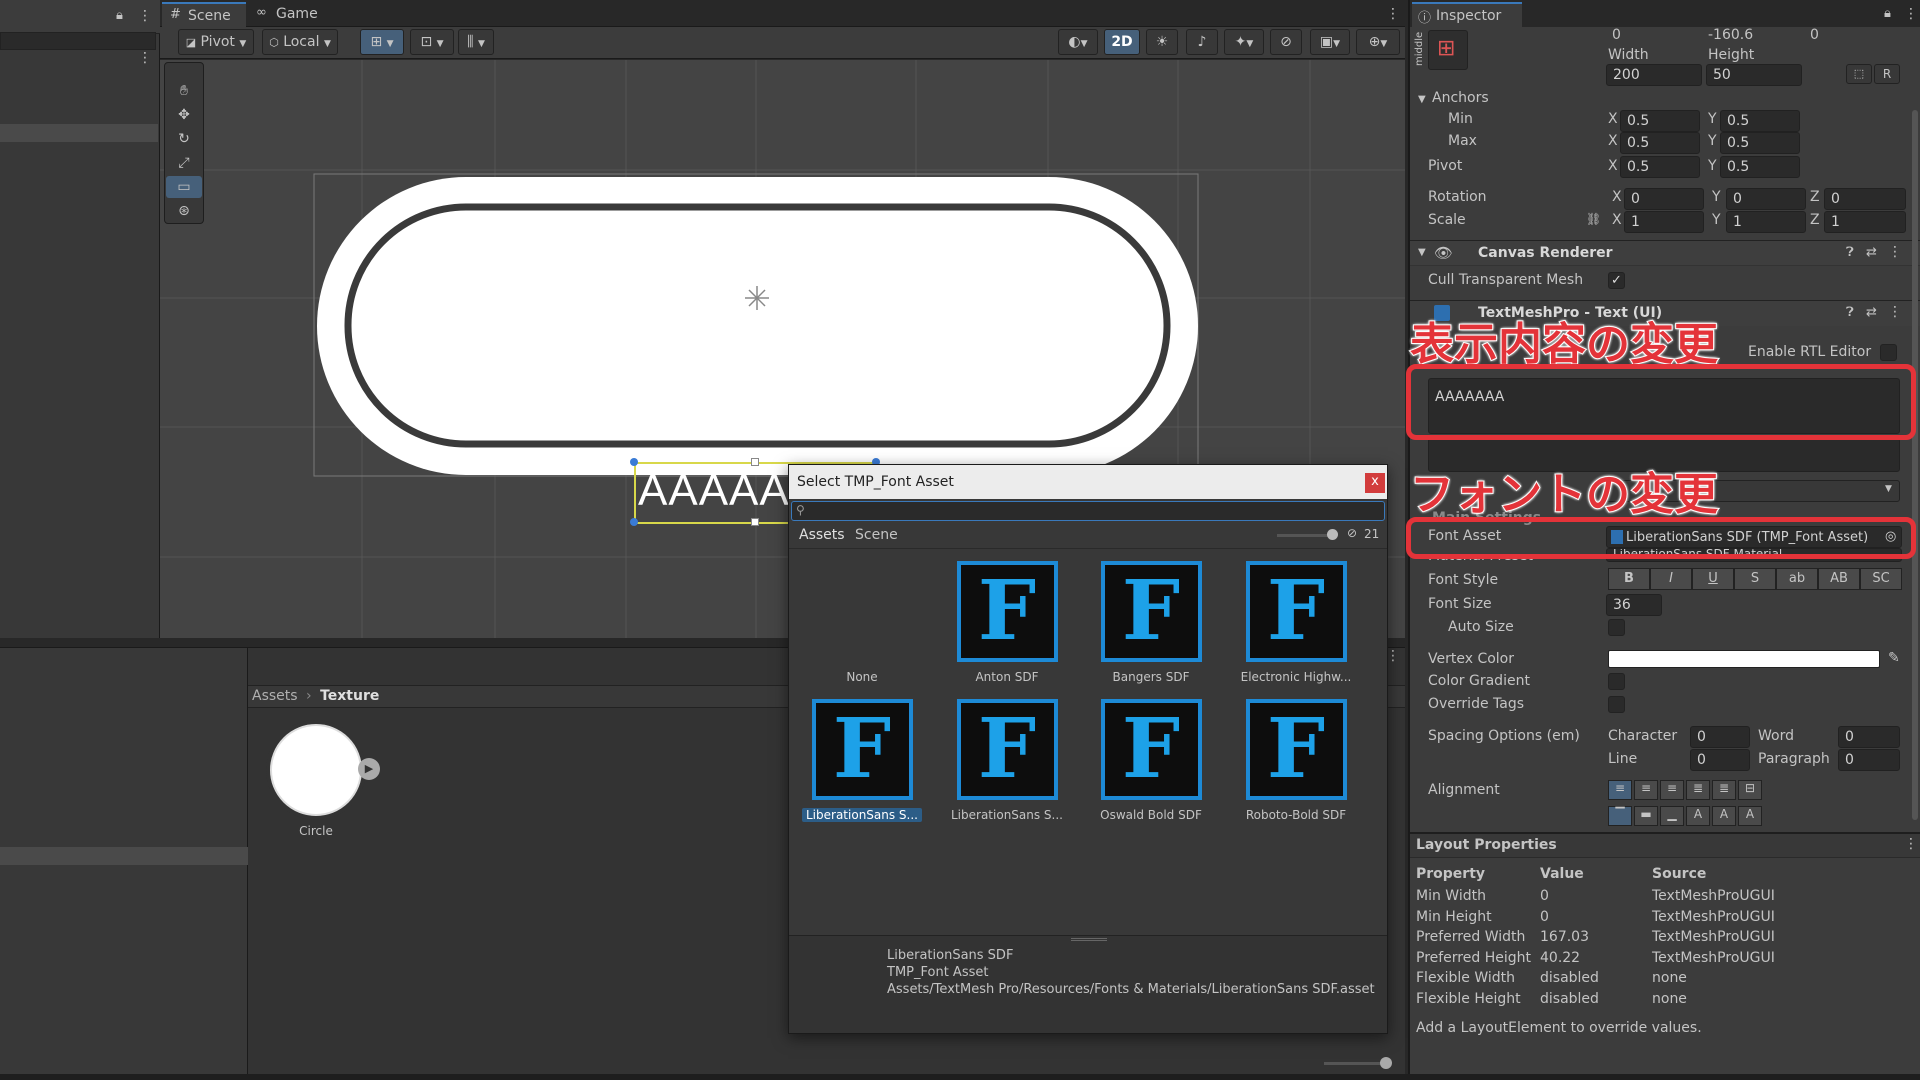 The width and height of the screenshot is (1920, 1080). What do you see at coordinates (1660, 167) in the screenshot?
I see `pivot-x: 0.5` at bounding box center [1660, 167].